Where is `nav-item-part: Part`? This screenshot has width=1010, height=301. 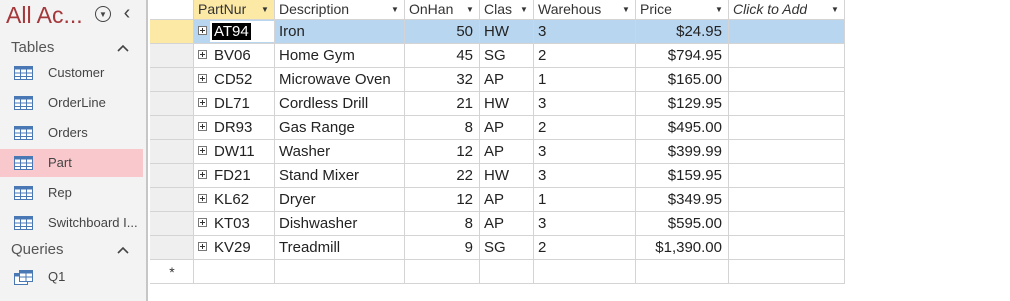
nav-item-part: Part is located at coordinates (71, 163).